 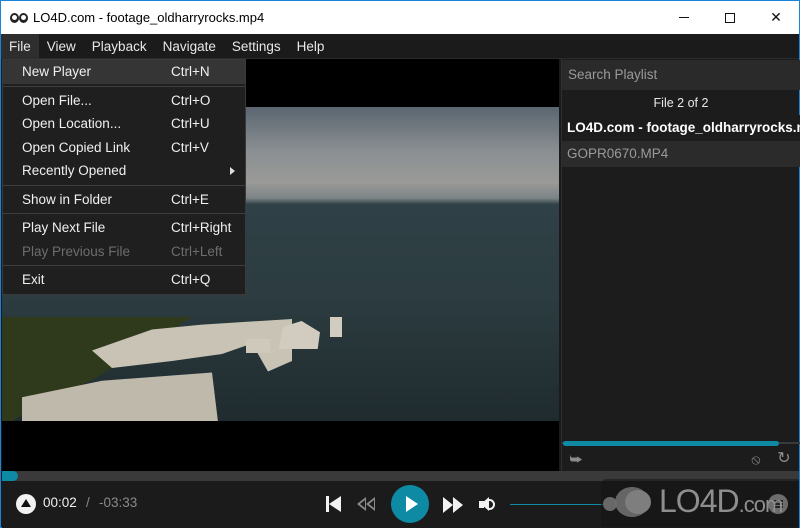 I want to click on lo4d-logo-icon, so click(x=633, y=502).